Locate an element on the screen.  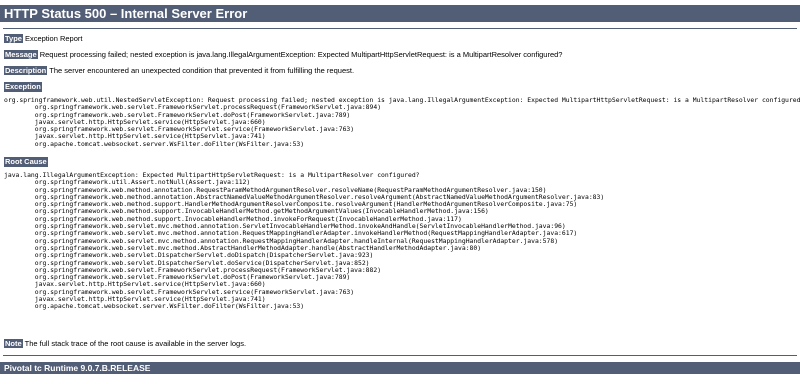
root-cause-heading: Root Cause is located at coordinates (26, 162).